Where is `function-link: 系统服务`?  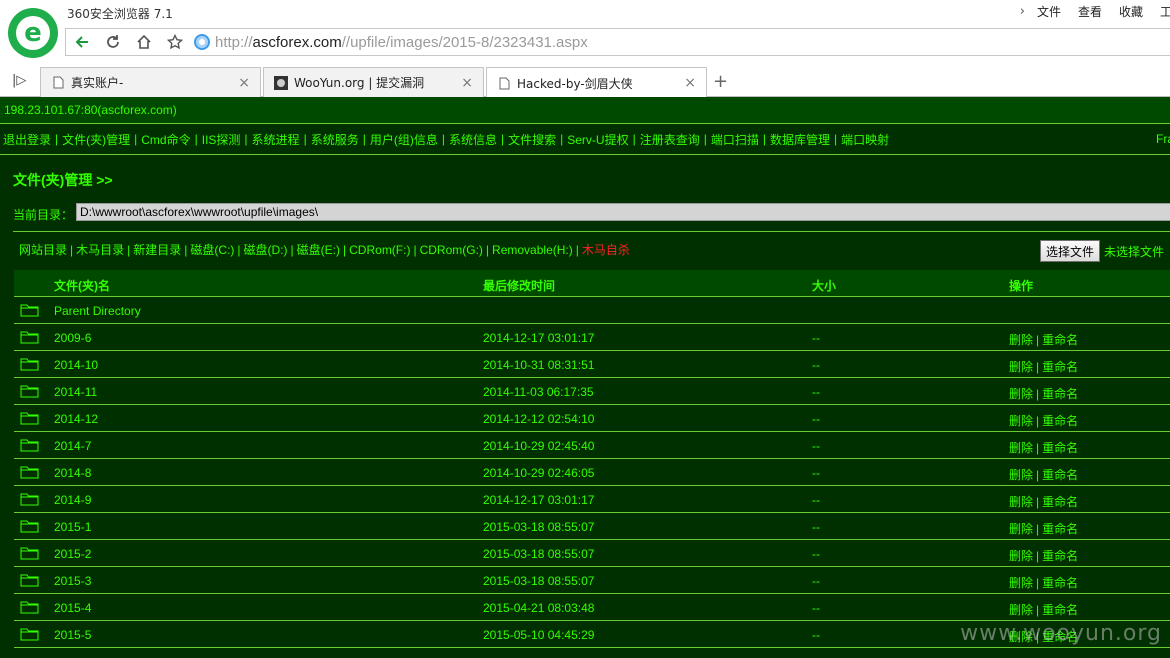
function-link: 系统服务 is located at coordinates (335, 139).